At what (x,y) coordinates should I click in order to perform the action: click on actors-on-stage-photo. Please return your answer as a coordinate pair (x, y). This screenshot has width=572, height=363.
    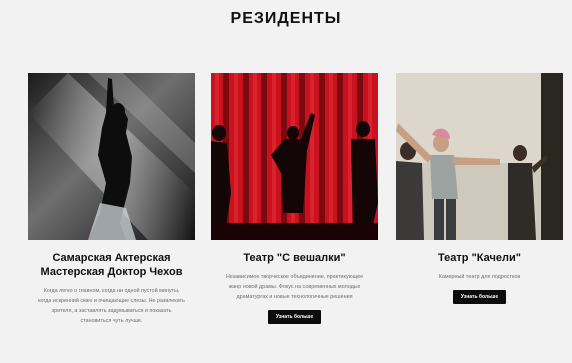
    Looking at the image, I should click on (479, 156).